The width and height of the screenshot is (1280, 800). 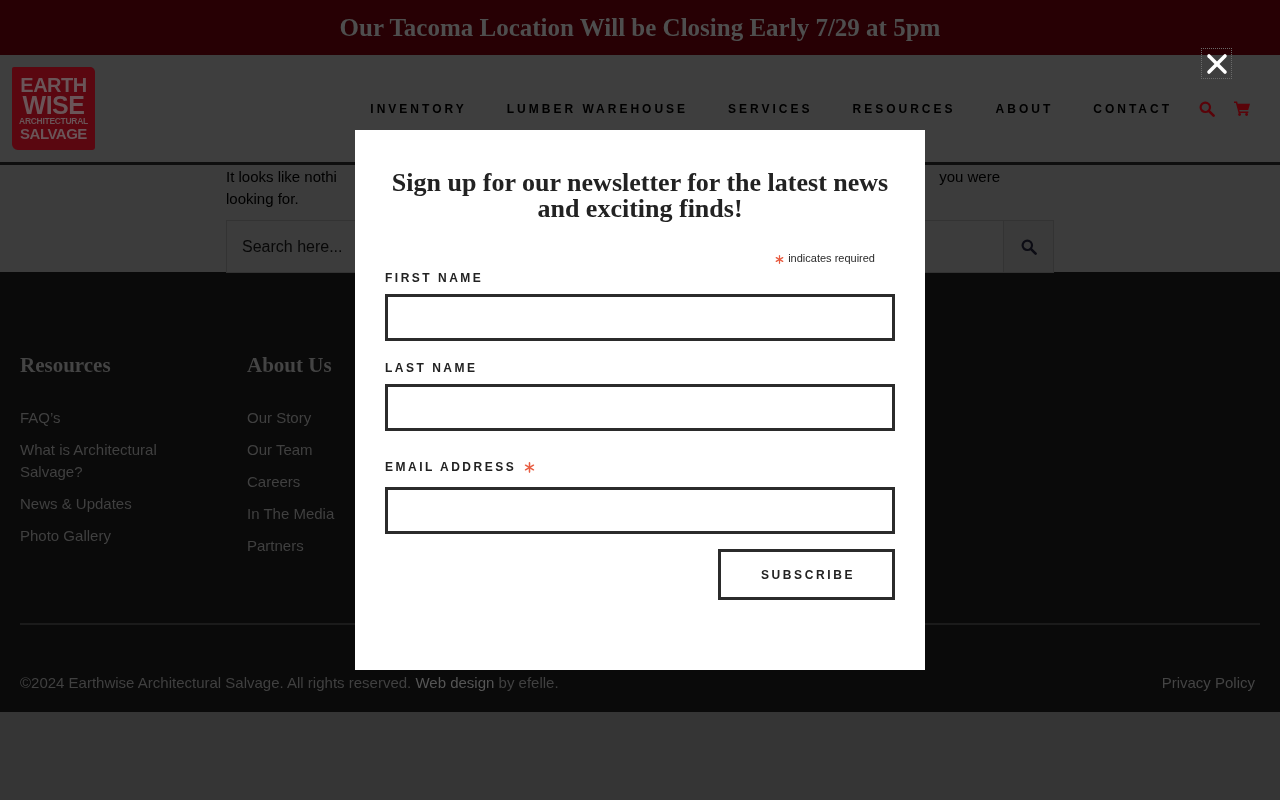 I want to click on message-text: It looks like nothi, so click(x=281, y=177).